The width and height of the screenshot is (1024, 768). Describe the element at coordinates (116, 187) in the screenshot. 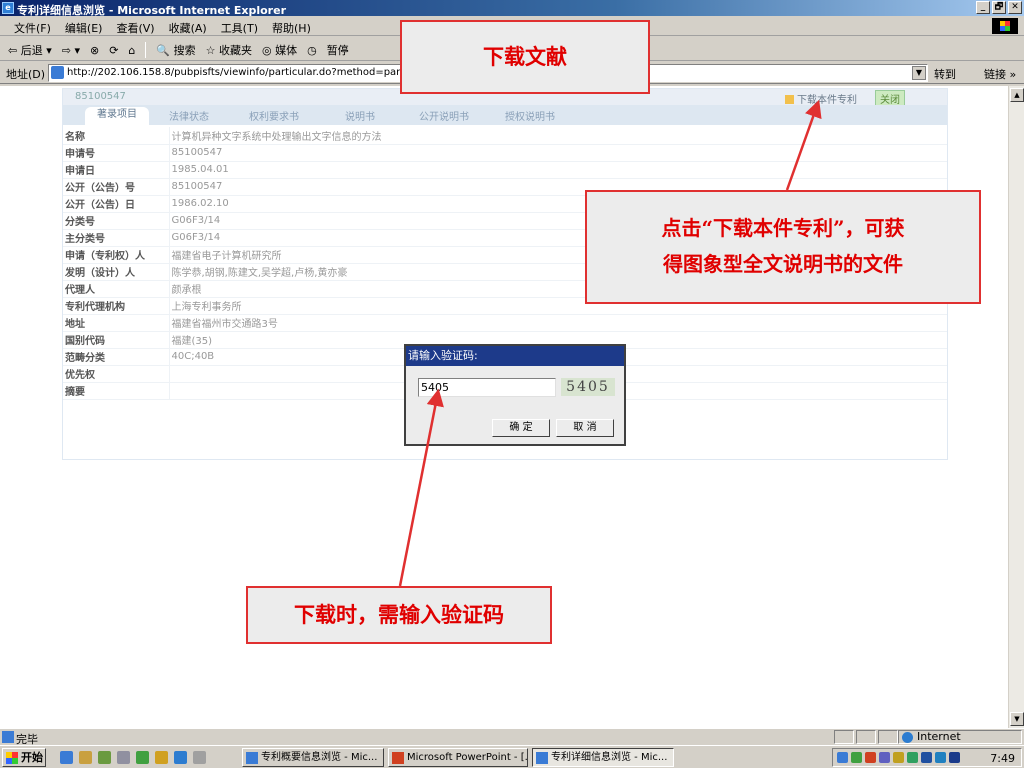

I see `field-label: 公开（公告）号` at that location.